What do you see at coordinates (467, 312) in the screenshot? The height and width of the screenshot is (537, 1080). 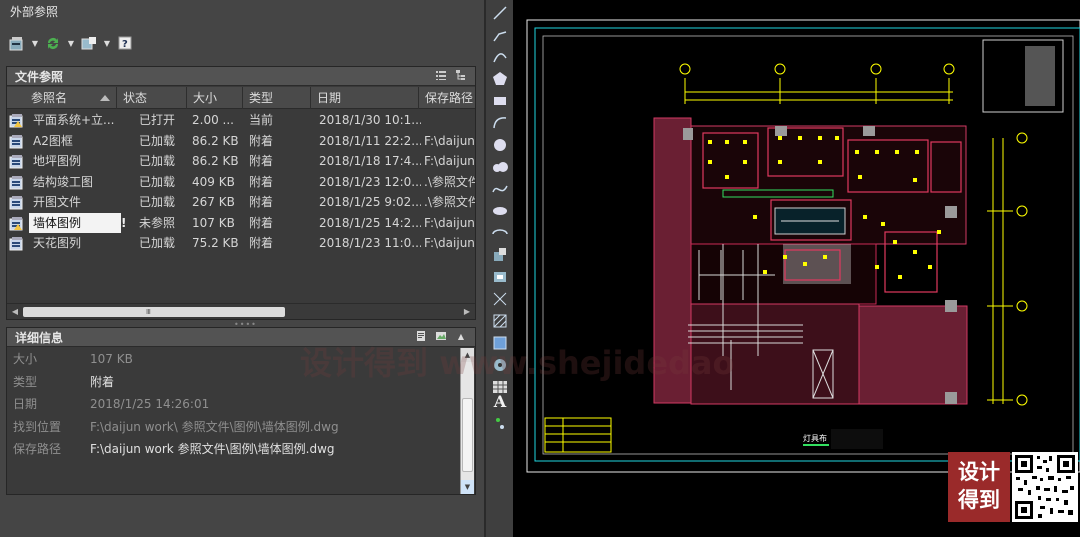 I see `scroll-right-arrow-icon: ▶` at bounding box center [467, 312].